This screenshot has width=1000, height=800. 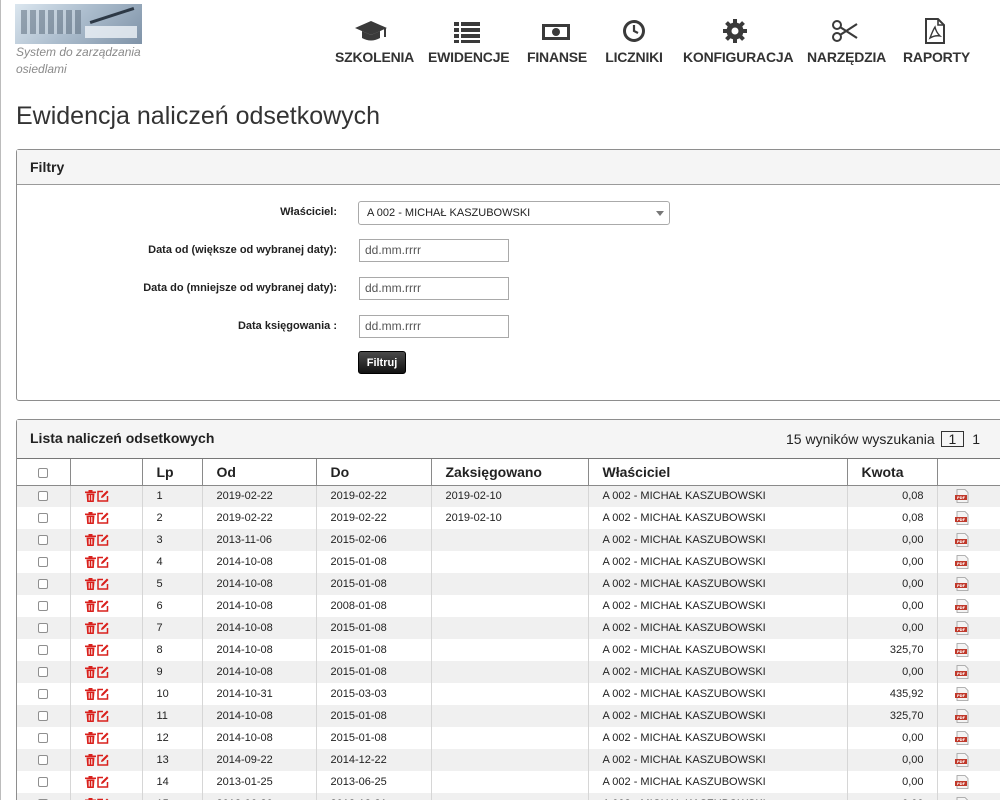 What do you see at coordinates (469, 44) in the screenshot?
I see `nav-item-ewidencje: EWIDENCJE` at bounding box center [469, 44].